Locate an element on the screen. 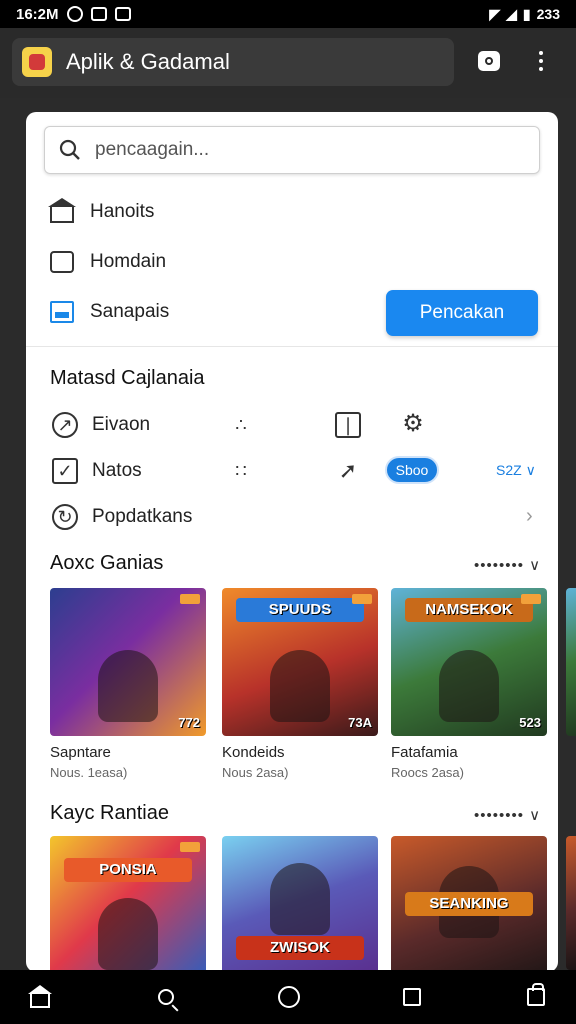 This screenshot has height=1024, width=576. section-aoxc-more: •••••••• ∨ is located at coordinates (507, 565).